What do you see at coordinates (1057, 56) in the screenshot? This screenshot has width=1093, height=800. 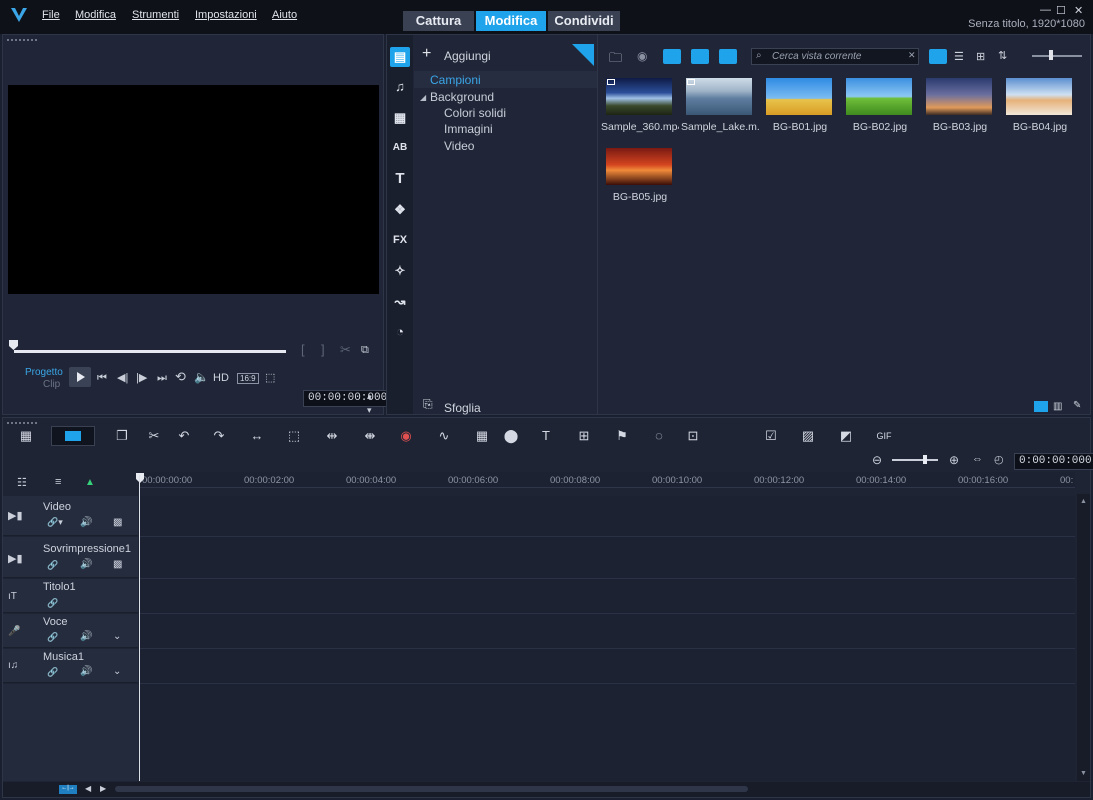 I see `thumb-size-slider` at bounding box center [1057, 56].